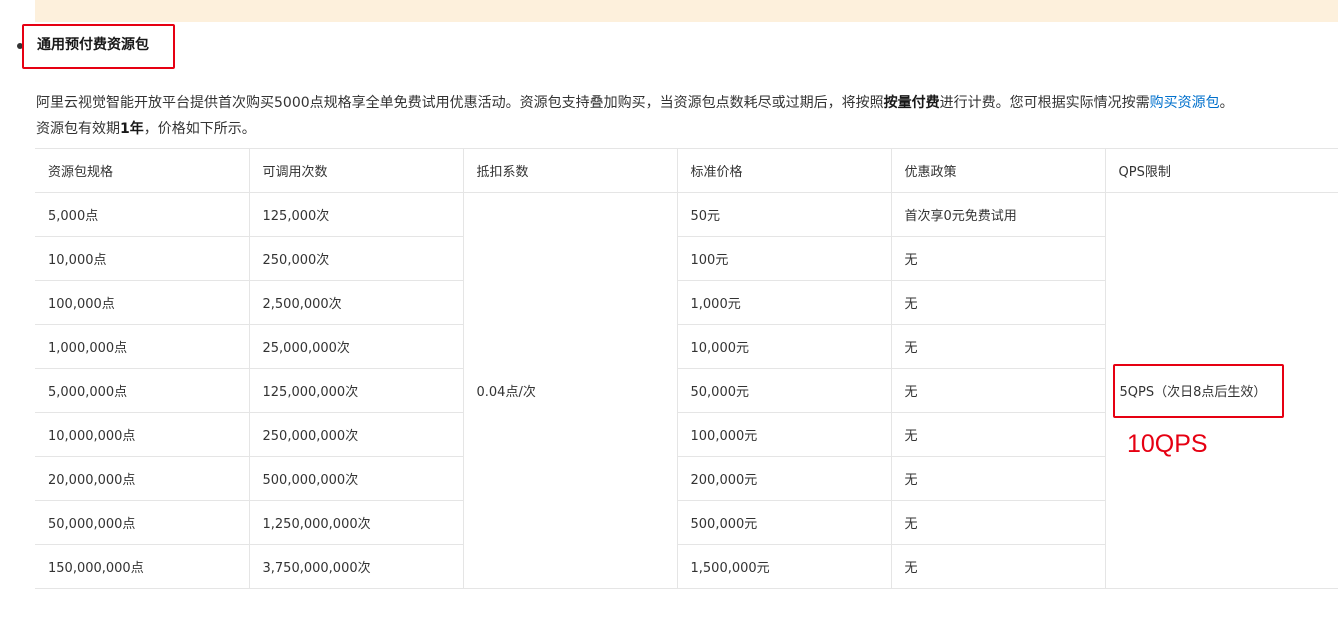 The image size is (1338, 635). I want to click on header-deduction: 抵扣系数, so click(570, 170).